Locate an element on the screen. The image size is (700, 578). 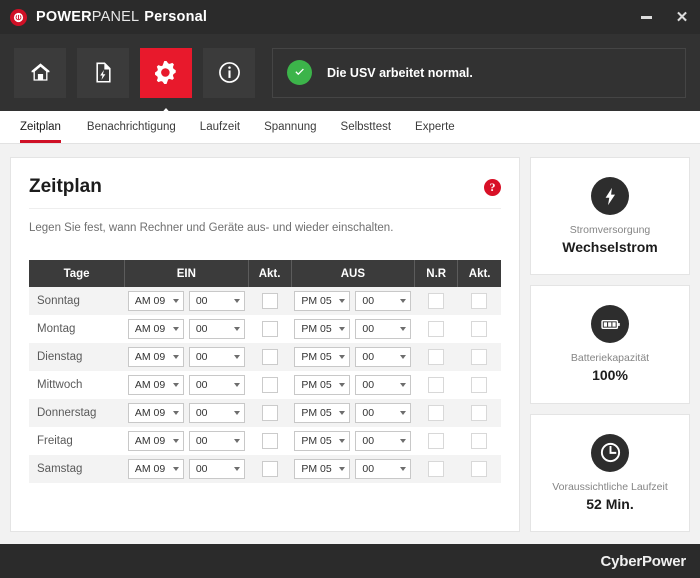
row-day-label: Mittwoch is located at coordinates (77, 385).